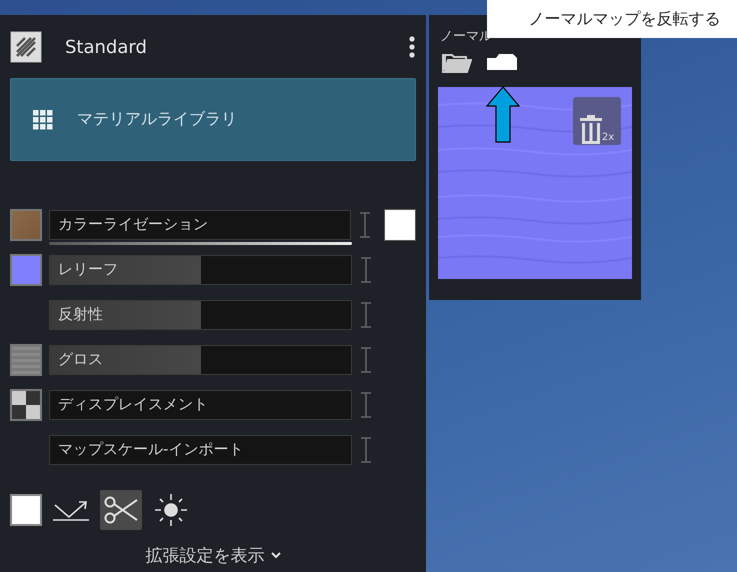  What do you see at coordinates (275, 555) in the screenshot?
I see `chevron-down-icon` at bounding box center [275, 555].